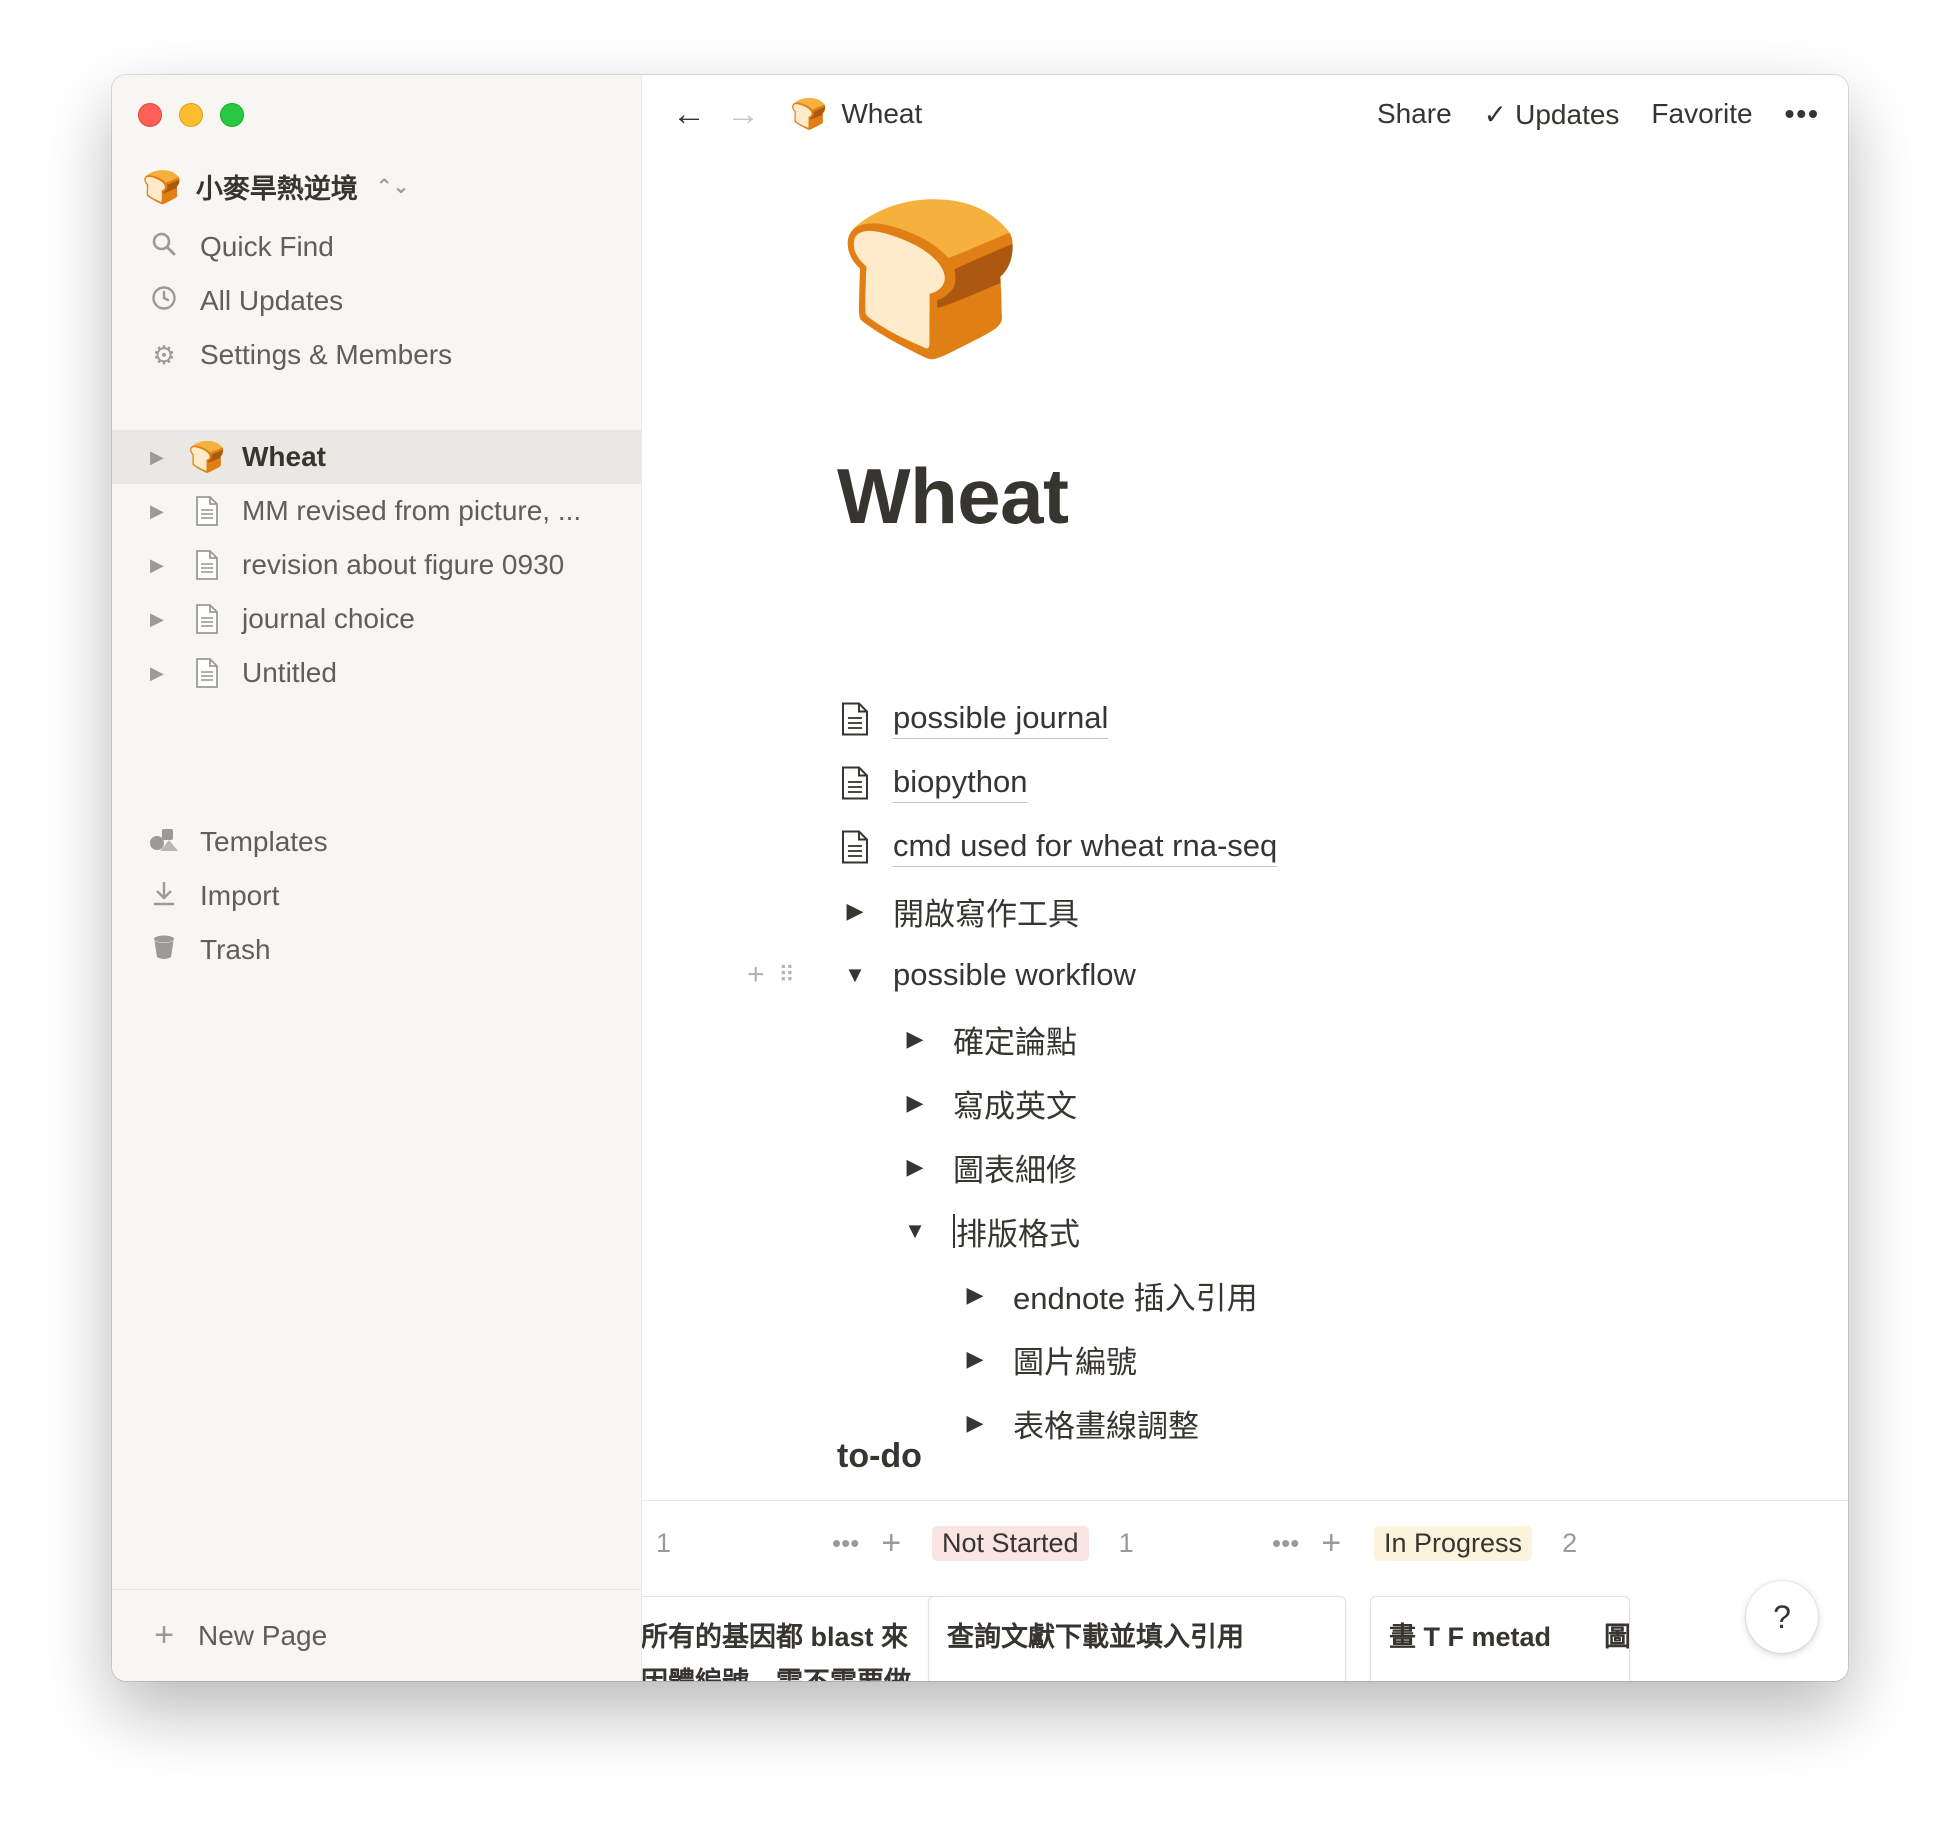 The image size is (1960, 1830). I want to click on sidebar-page-revision: ▶ revision about figure 0930, so click(376, 565).